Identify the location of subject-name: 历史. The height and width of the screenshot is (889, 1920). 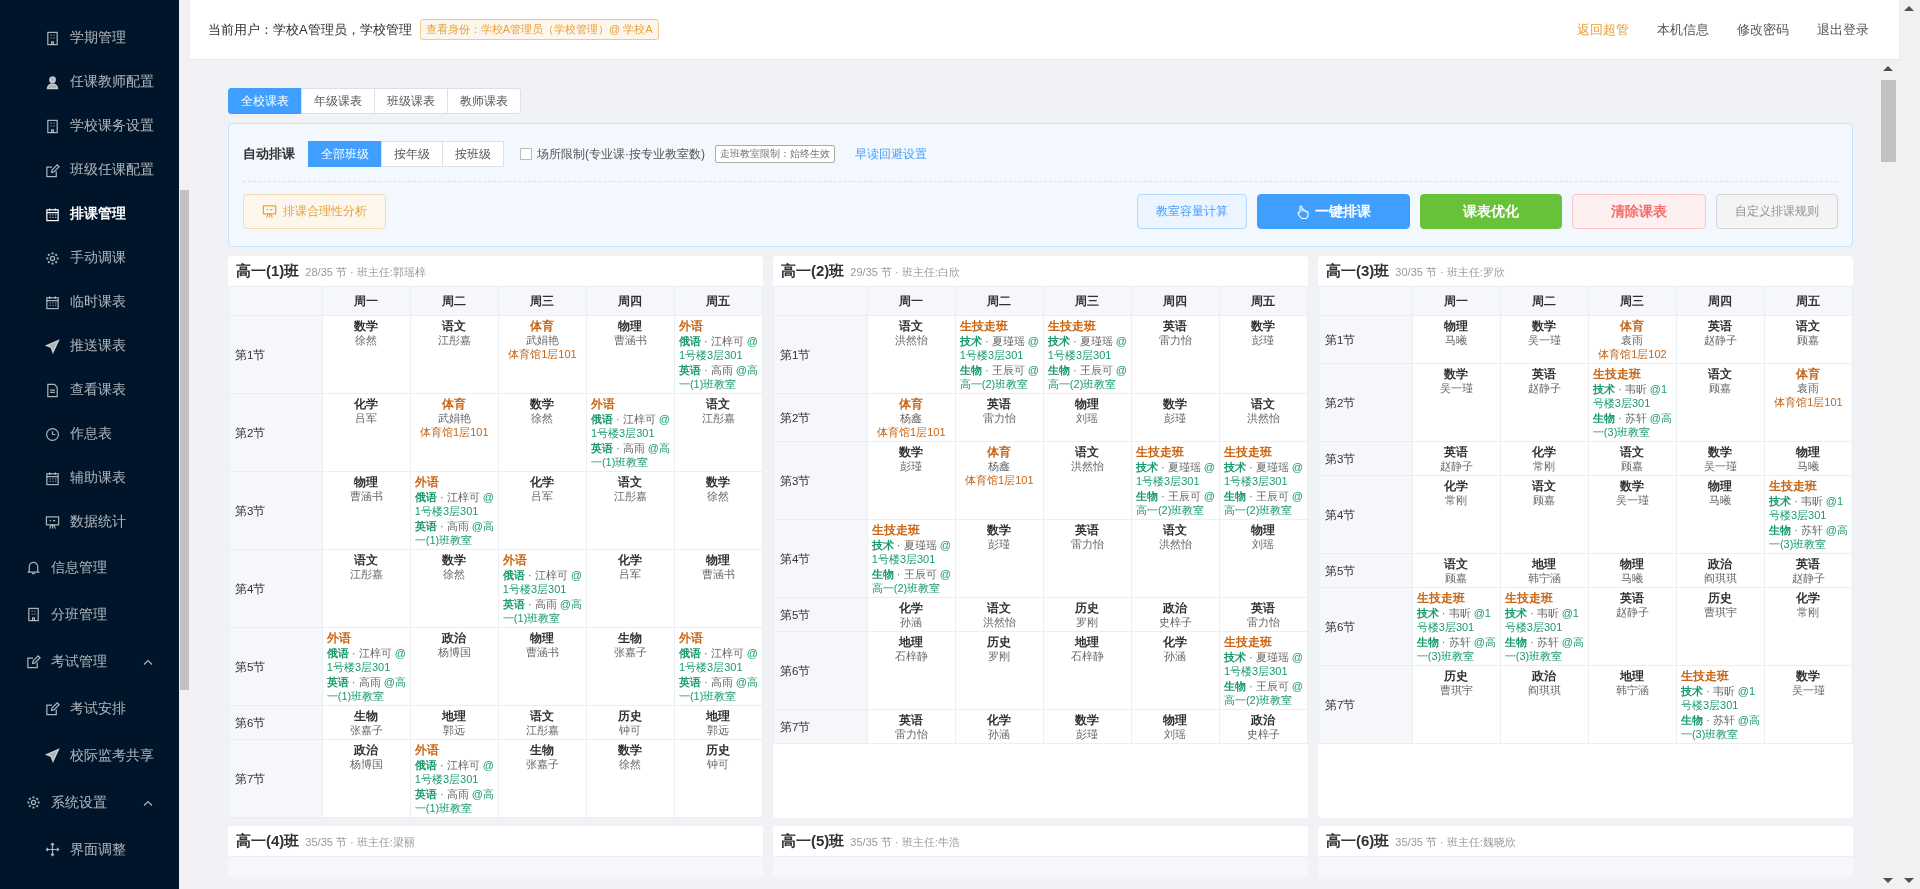
(999, 642).